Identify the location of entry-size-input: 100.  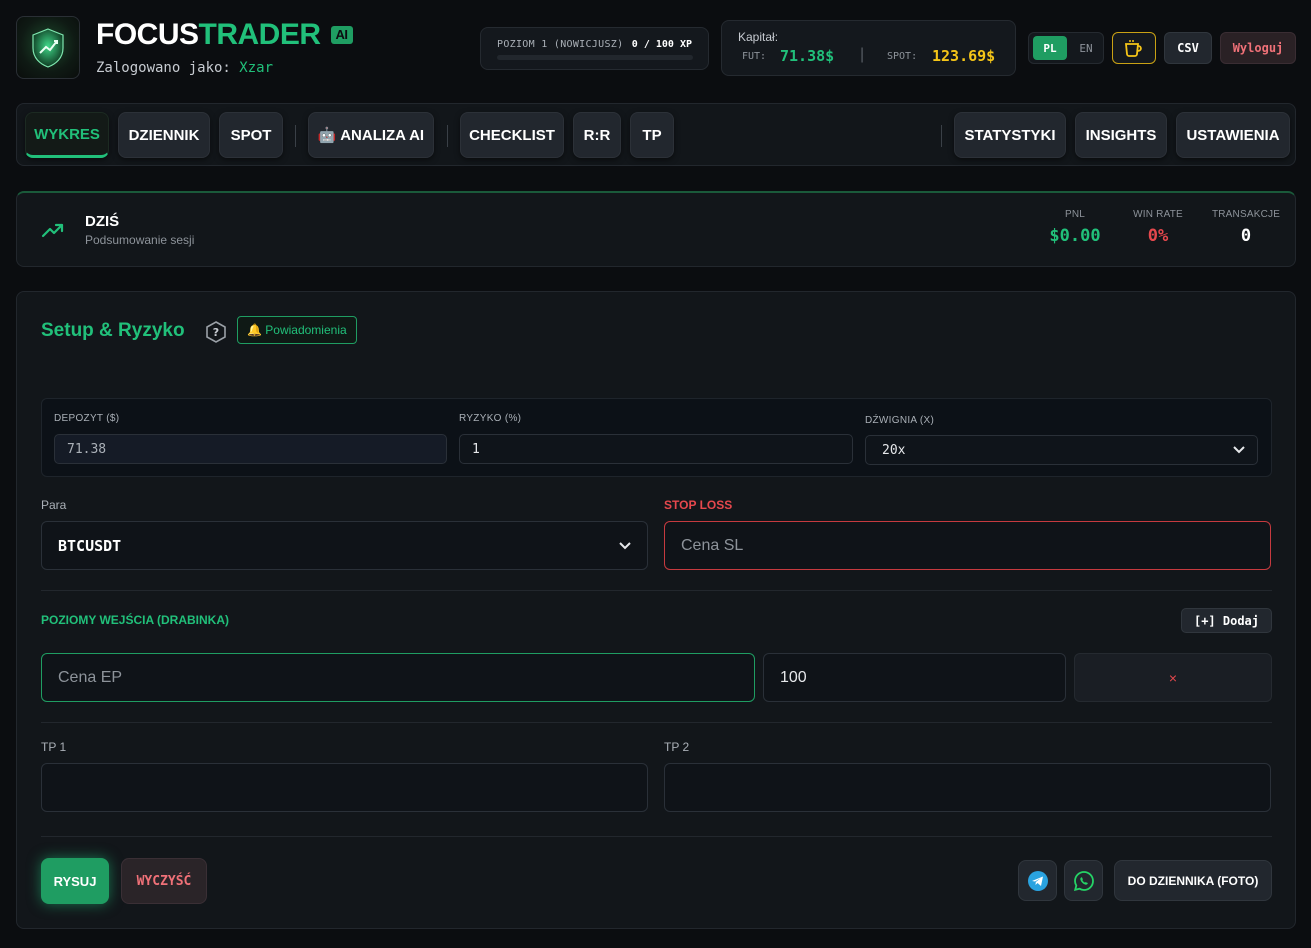
(914, 677).